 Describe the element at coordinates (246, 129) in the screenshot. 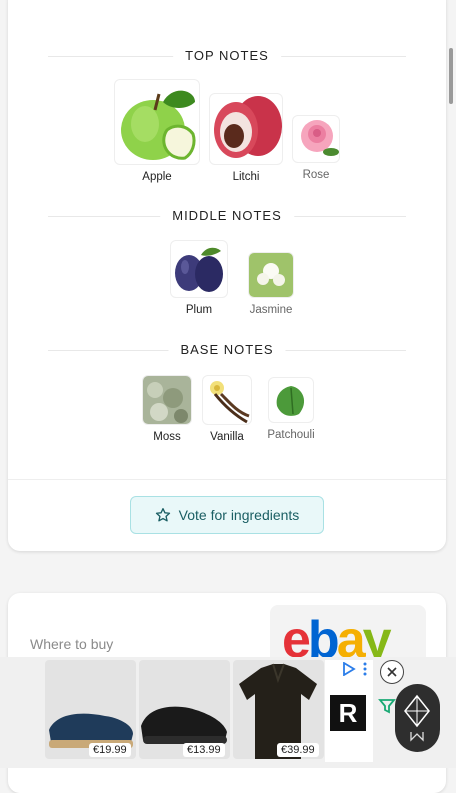

I see `litchi-image` at that location.